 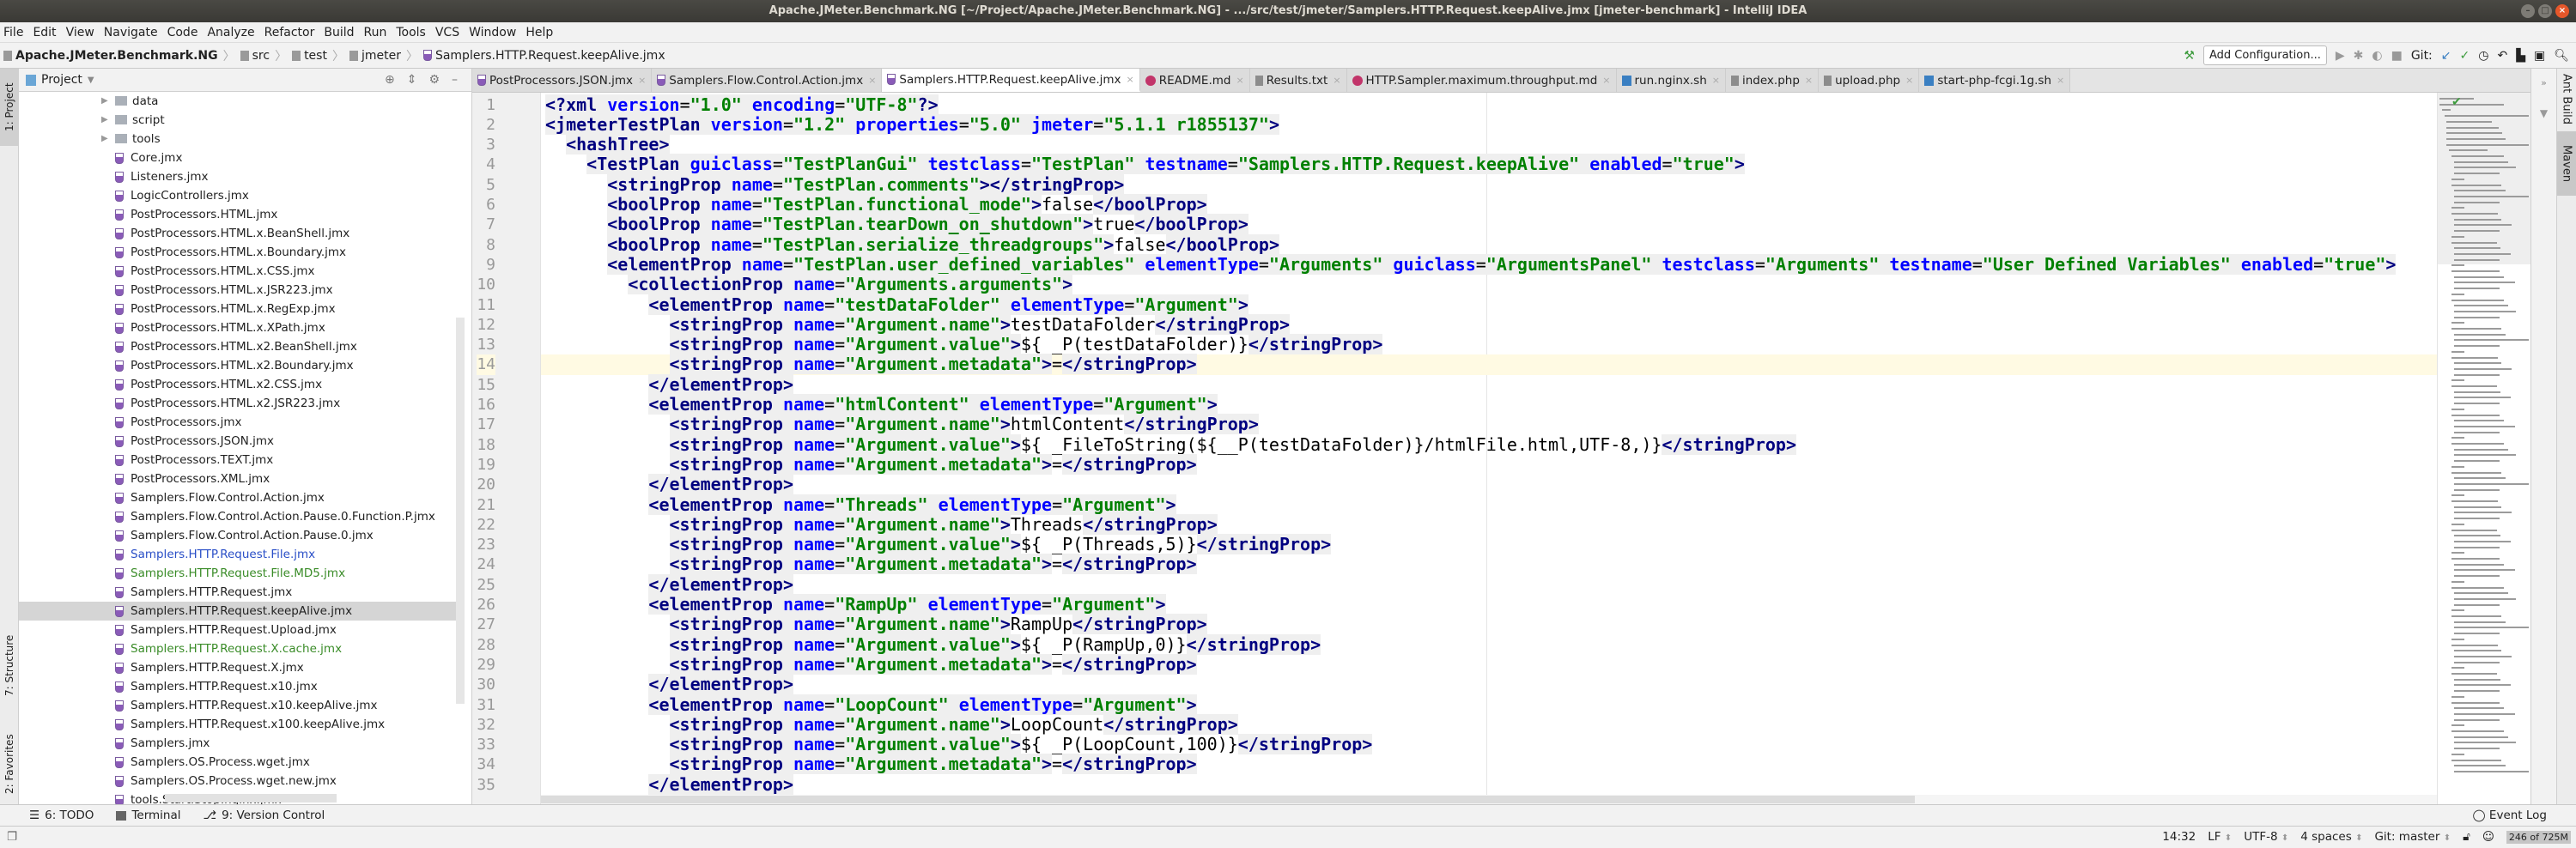 I want to click on tree-item: Samplers.HTTP.Request.x10.keepAlive.jmx, so click(x=238, y=705).